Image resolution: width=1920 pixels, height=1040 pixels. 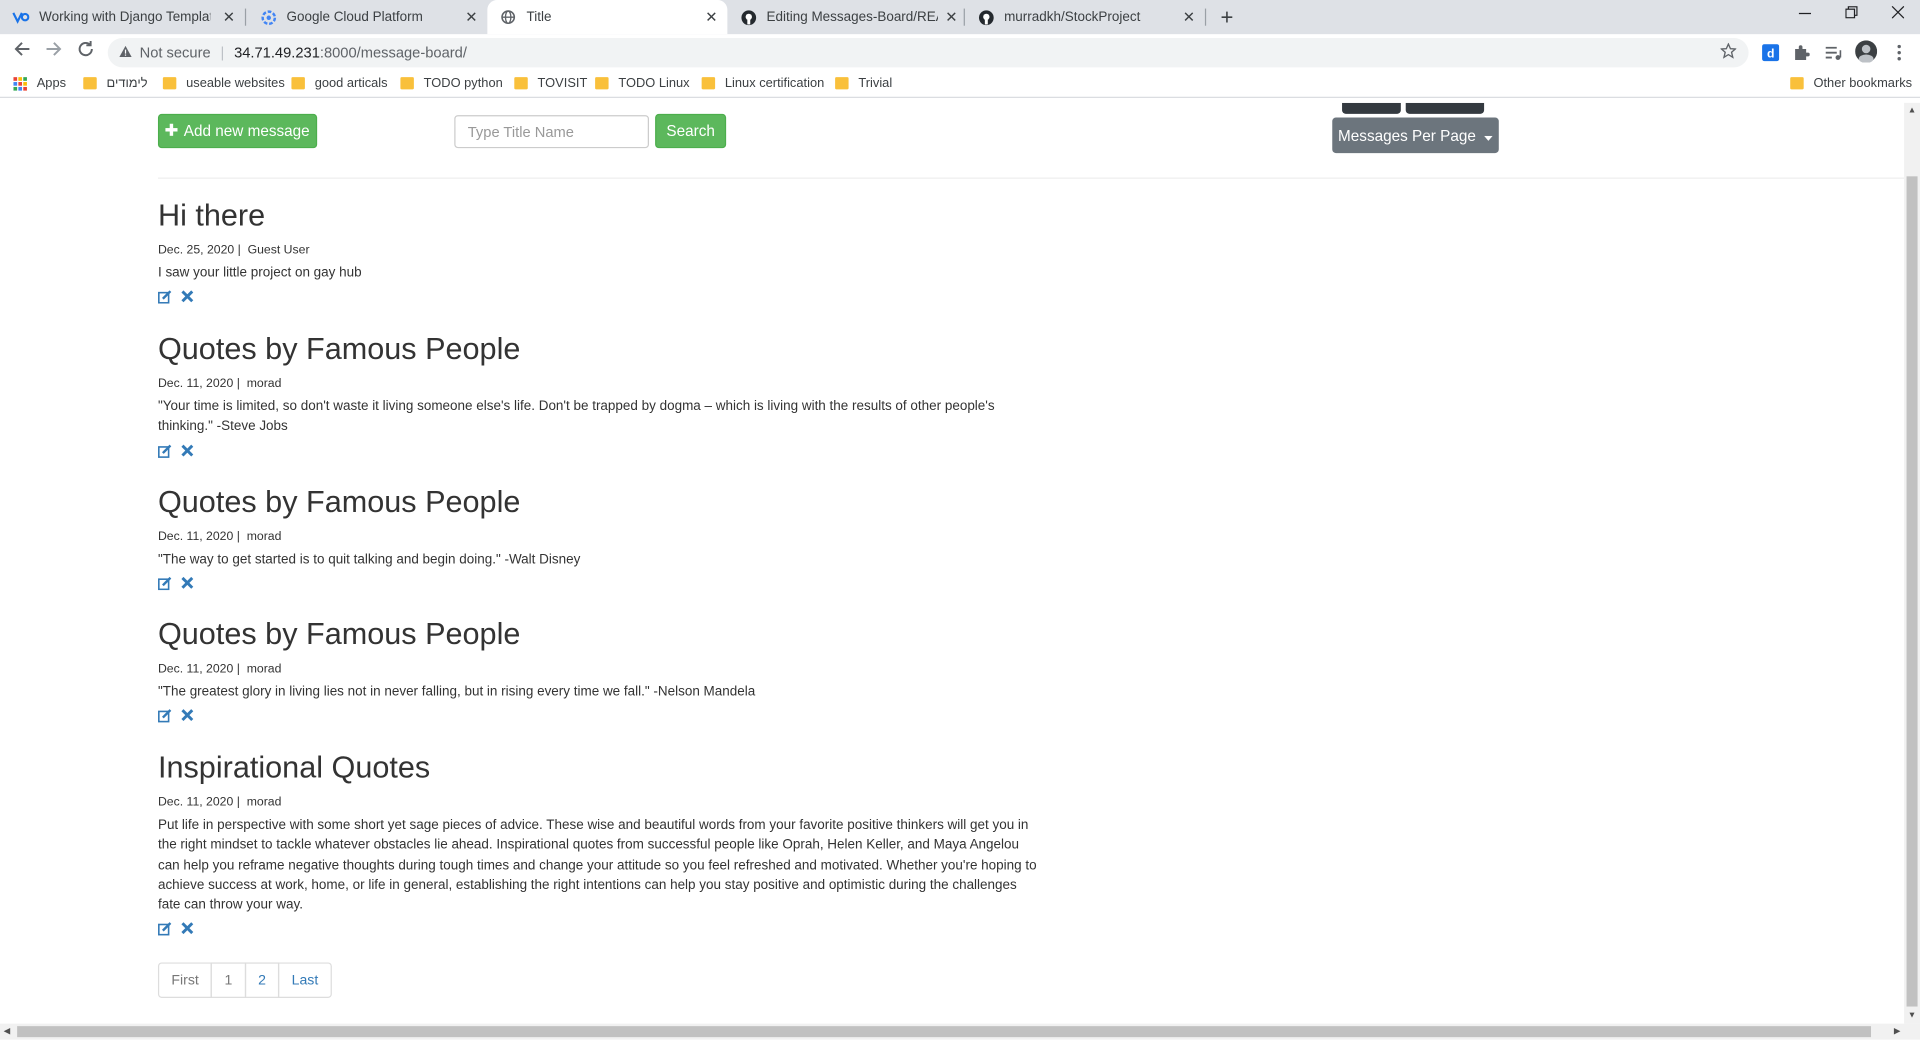 I want to click on minimize-icon, so click(x=1805, y=13).